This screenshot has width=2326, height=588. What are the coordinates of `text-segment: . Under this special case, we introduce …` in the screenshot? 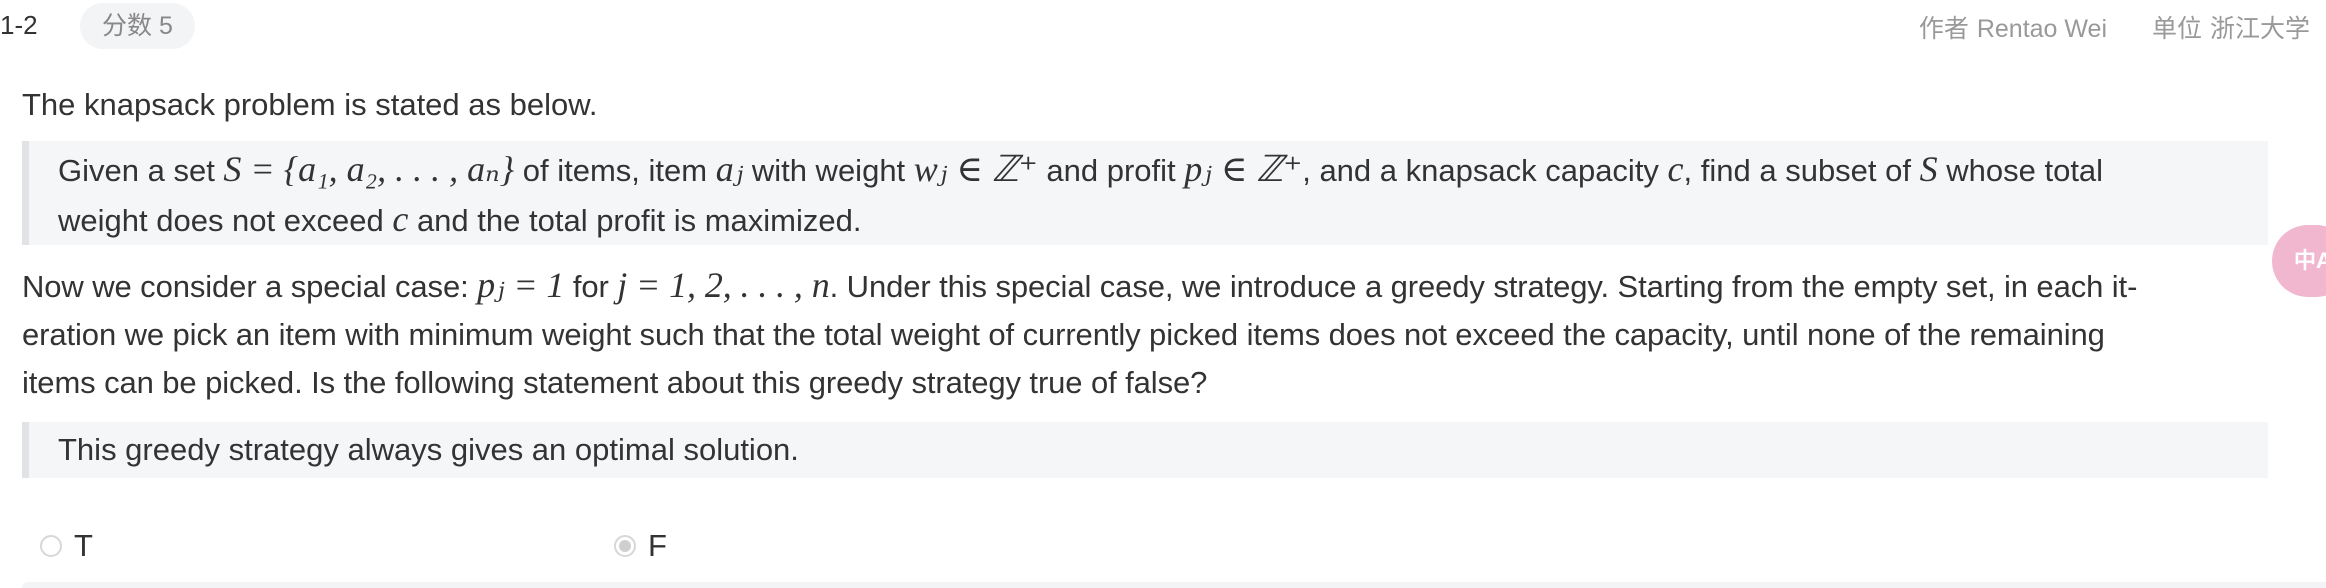 It's located at (1483, 286).